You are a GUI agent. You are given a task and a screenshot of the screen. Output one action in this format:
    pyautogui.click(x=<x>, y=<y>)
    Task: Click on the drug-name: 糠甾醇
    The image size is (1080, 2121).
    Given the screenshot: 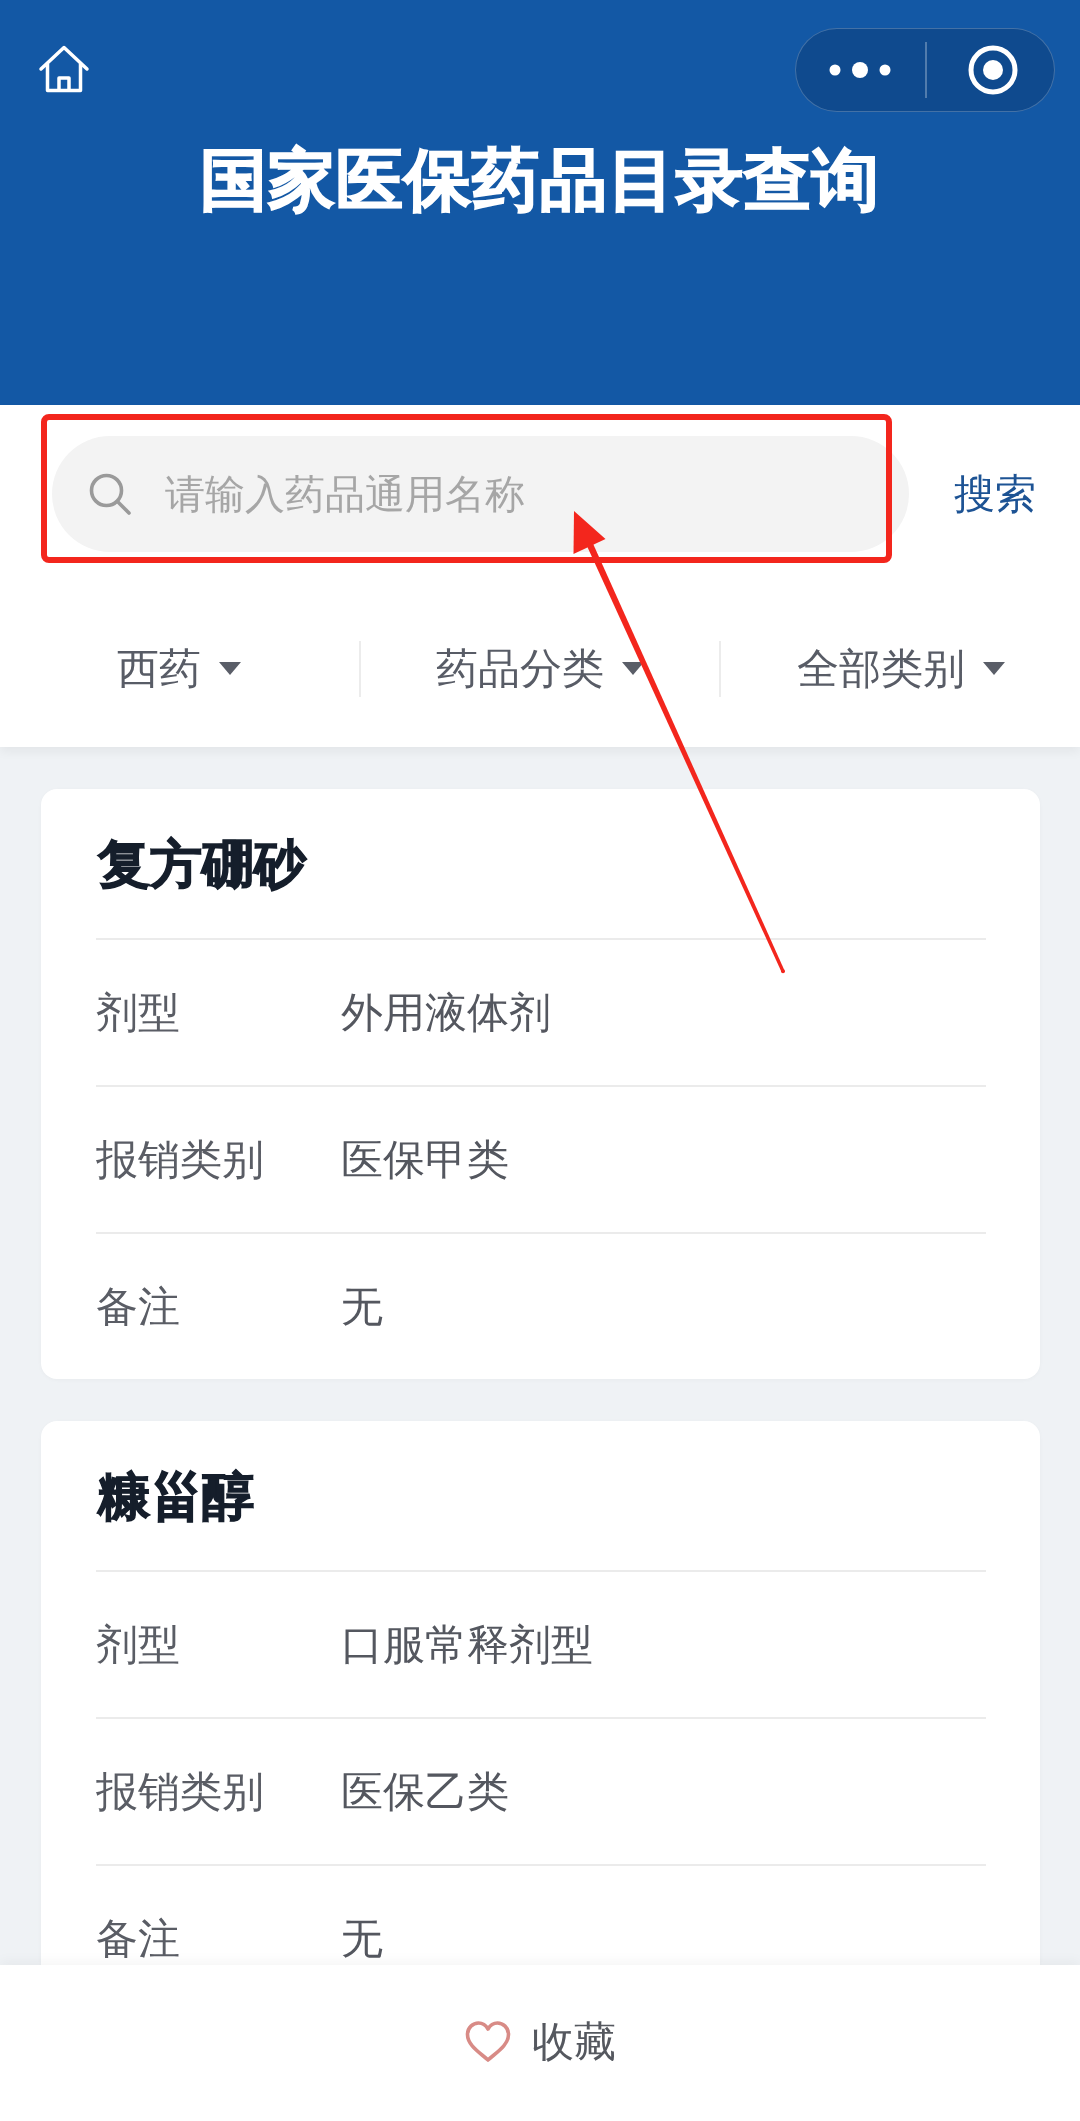 What is the action you would take?
    pyautogui.click(x=176, y=1496)
    